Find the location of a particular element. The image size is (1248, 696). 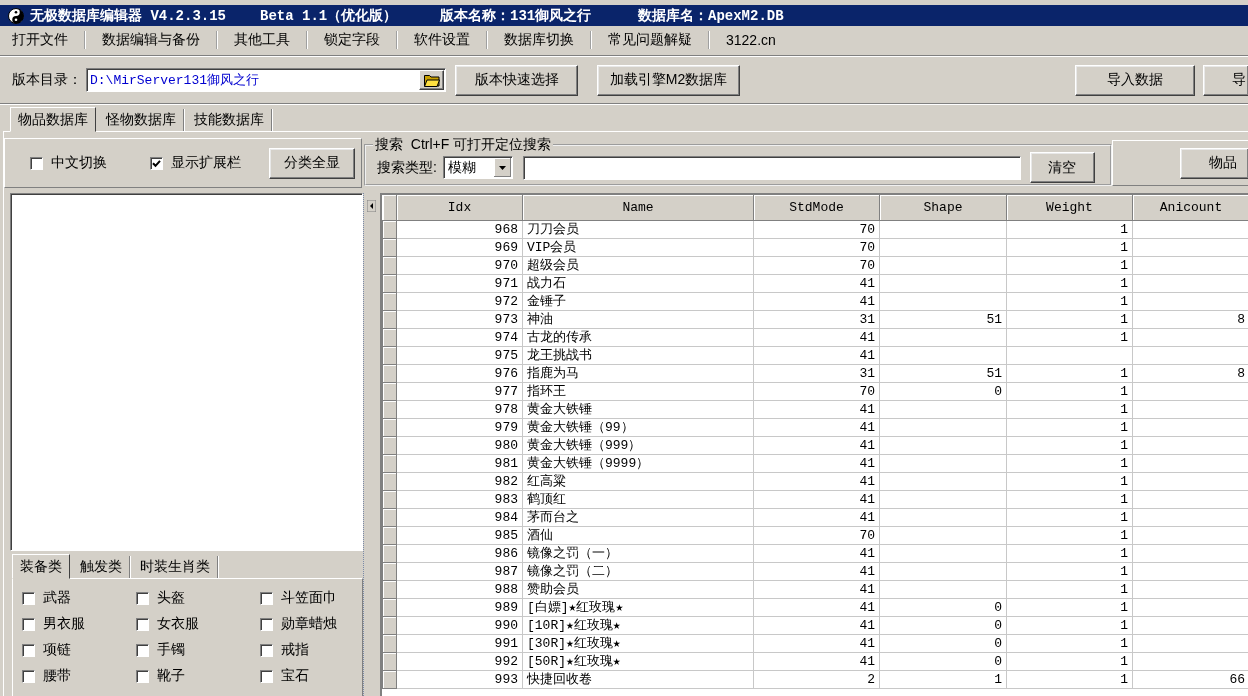

yin-yang-icon is located at coordinates (16, 15).